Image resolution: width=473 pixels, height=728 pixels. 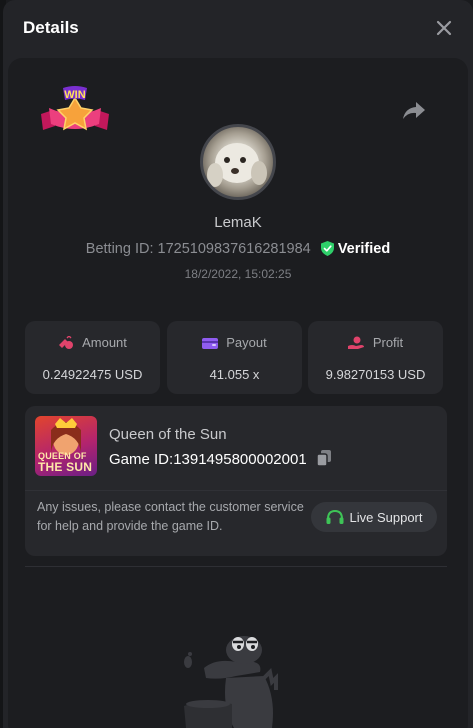 I want to click on payout-stat-header: Payout, so click(x=234, y=342).